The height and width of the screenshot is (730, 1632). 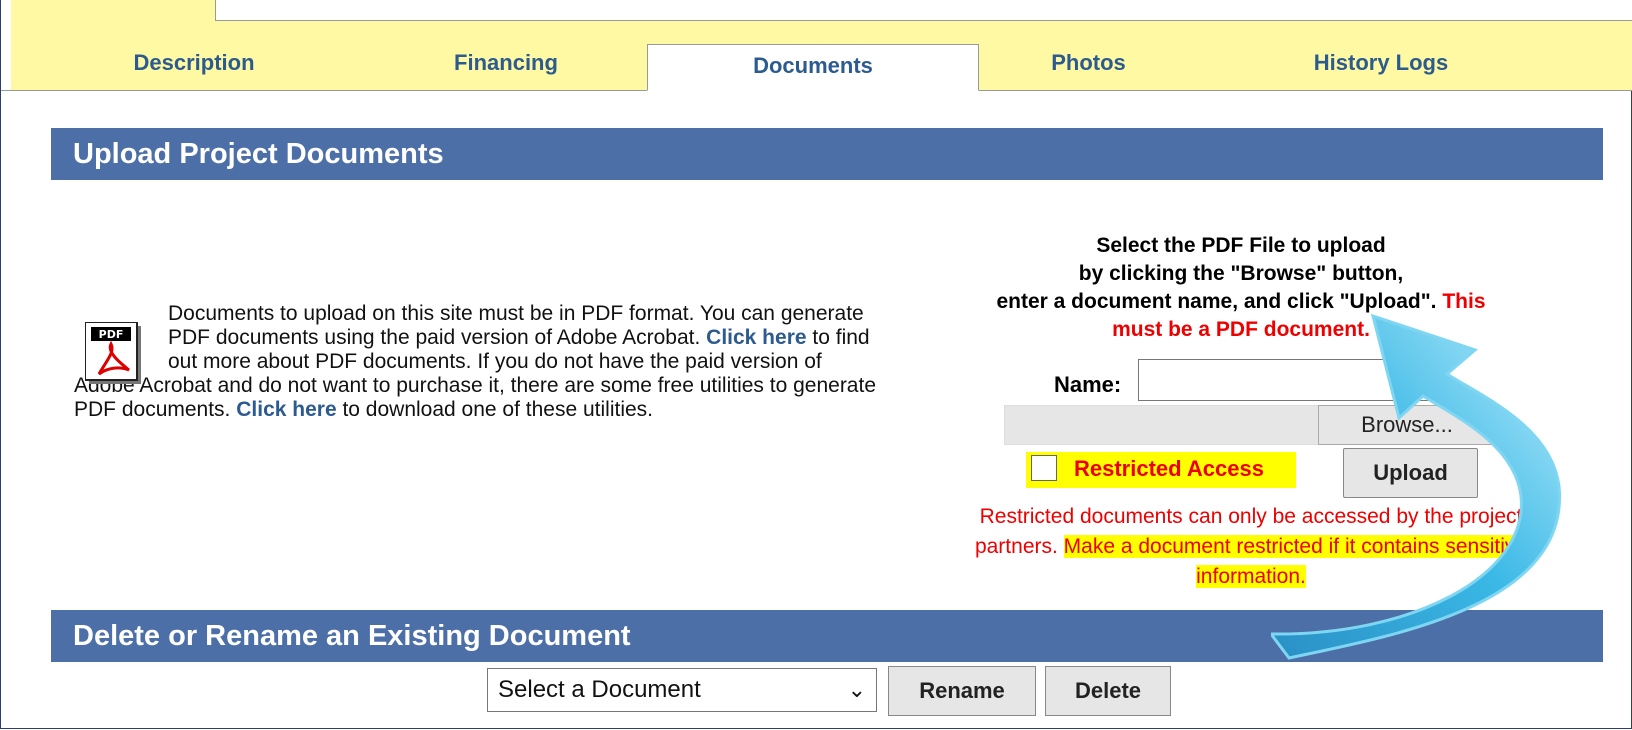 I want to click on curved-arrow-icon, so click(x=1416, y=486).